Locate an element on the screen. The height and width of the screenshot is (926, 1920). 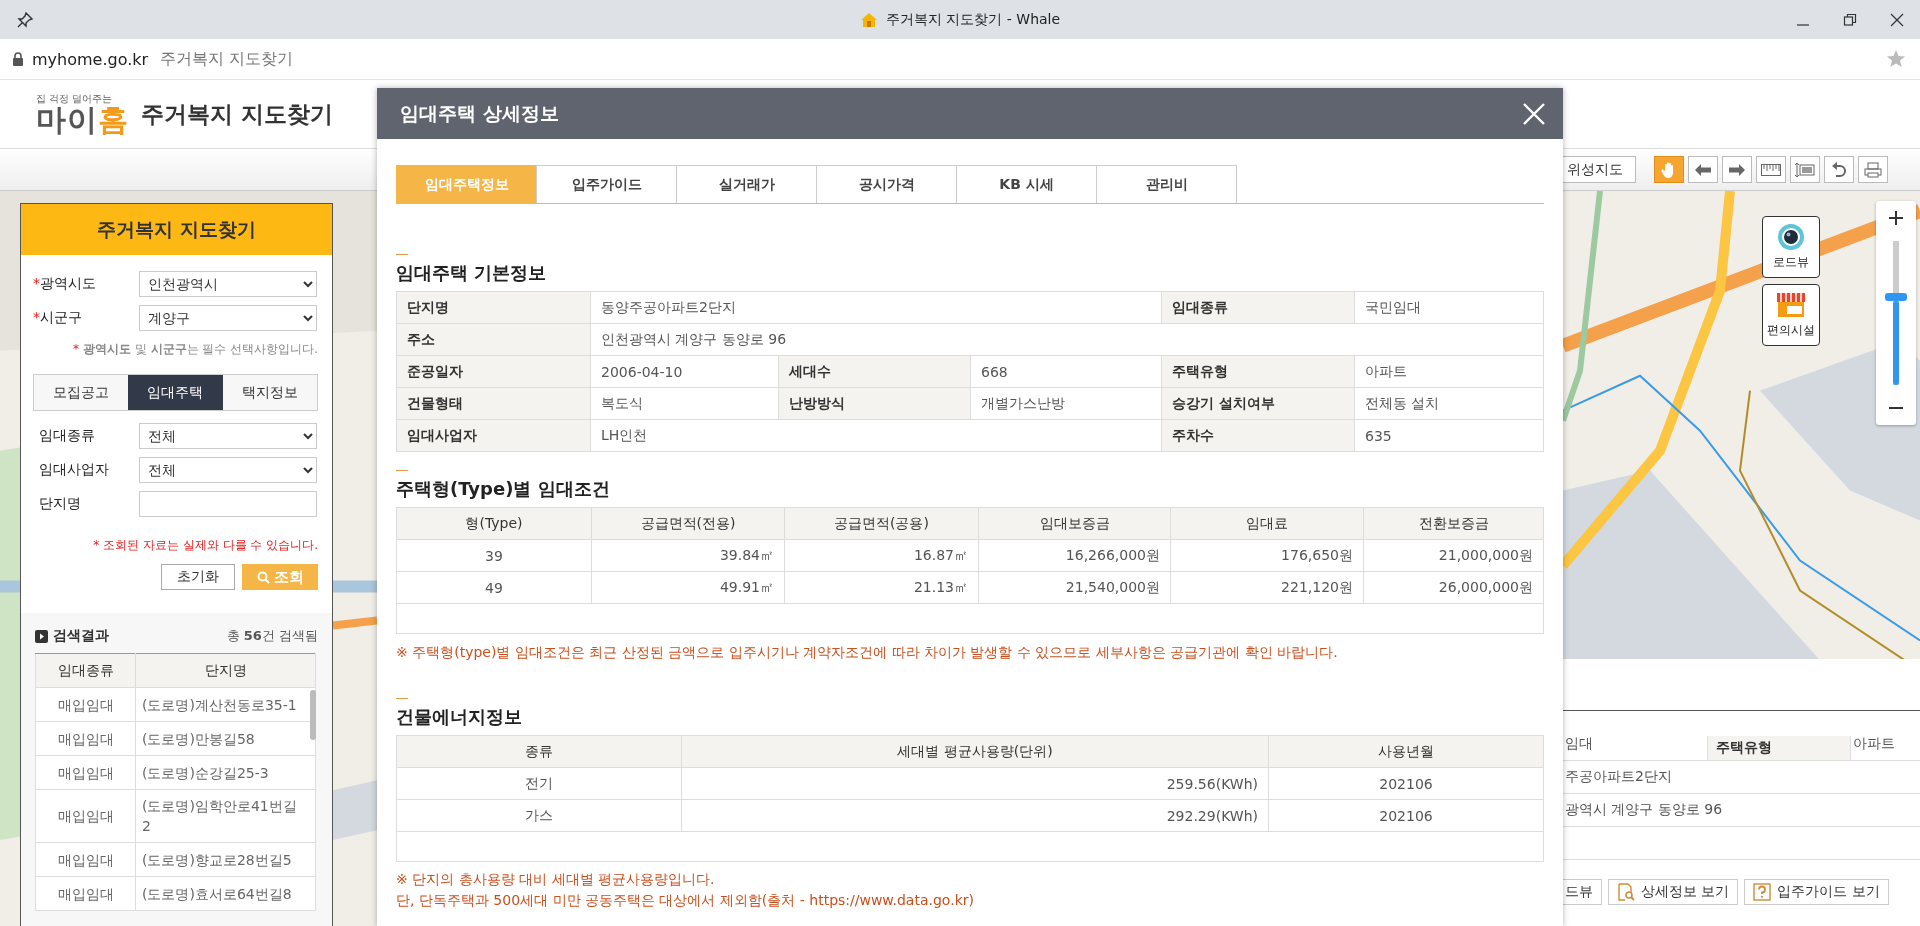
print-button is located at coordinates (1873, 169).